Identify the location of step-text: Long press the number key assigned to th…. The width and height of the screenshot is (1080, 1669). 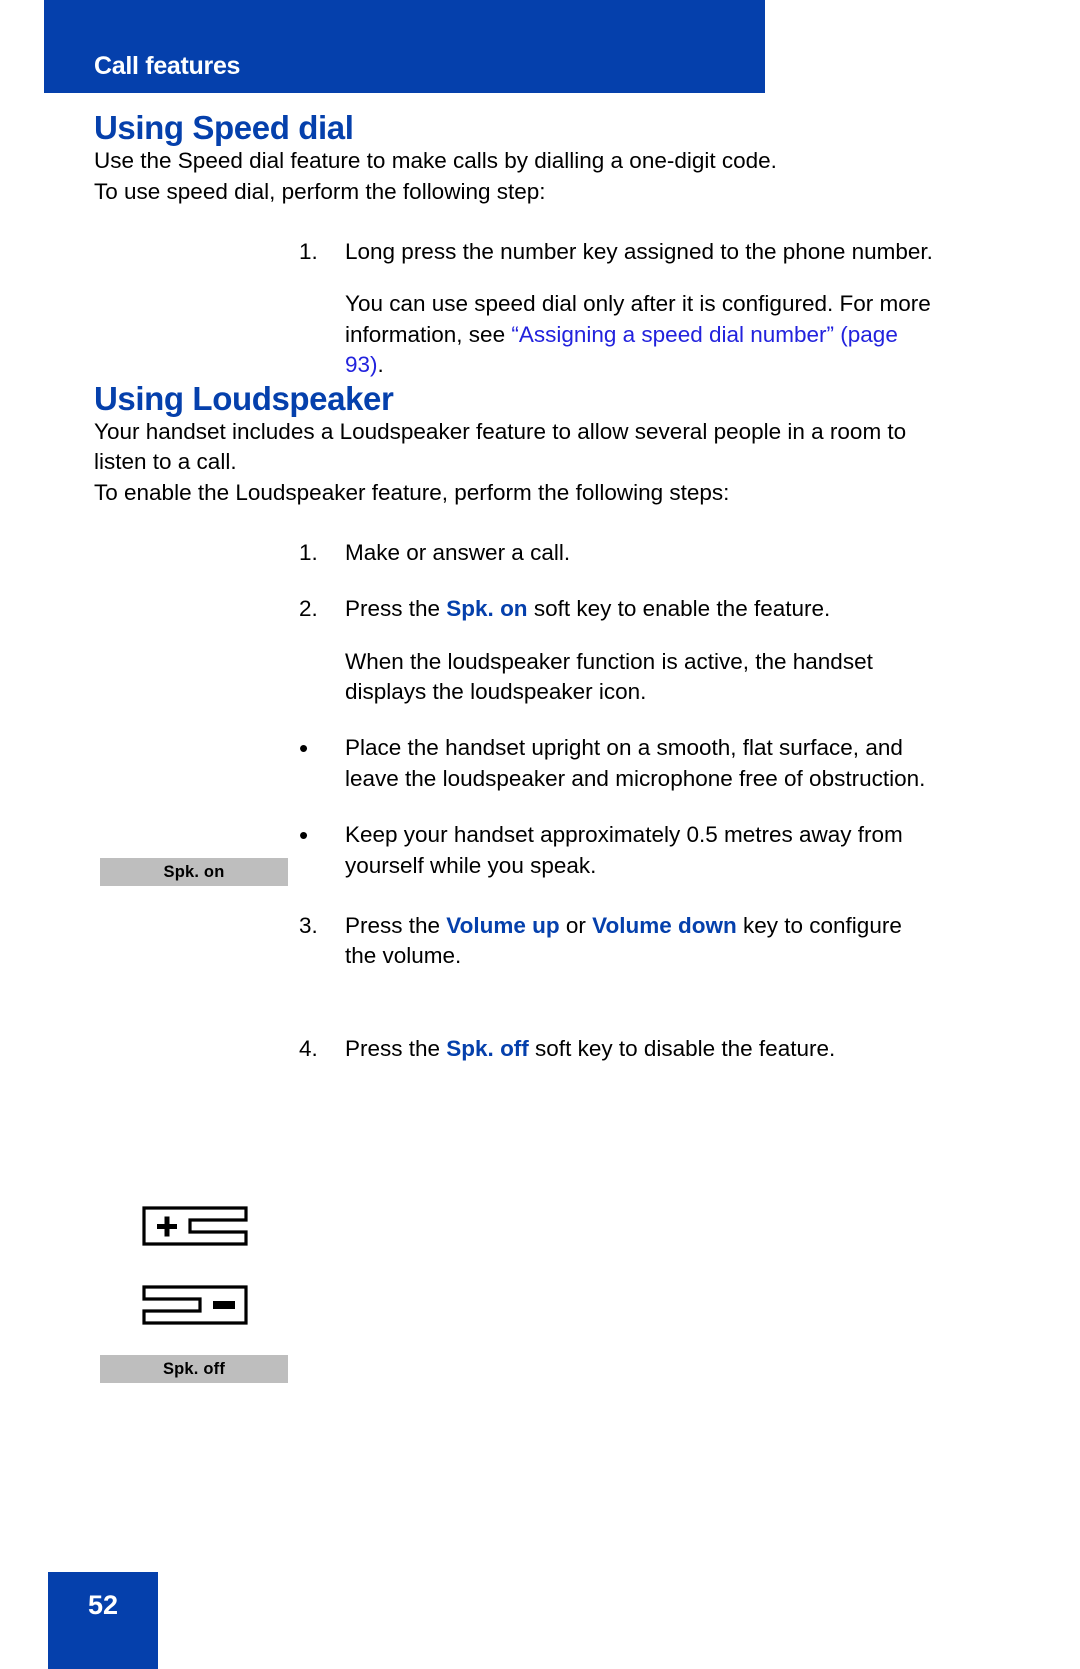
(639, 252).